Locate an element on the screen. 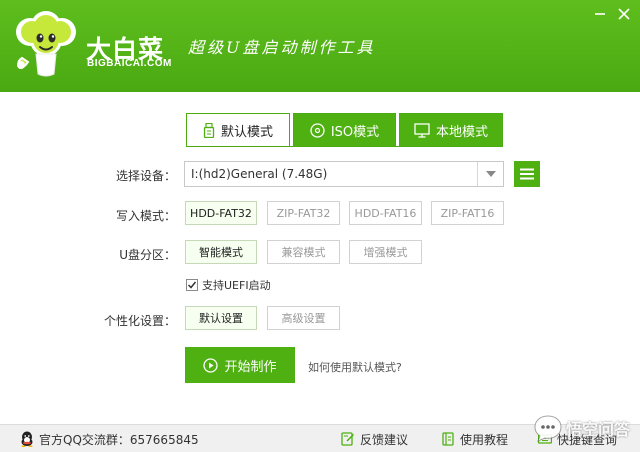 This screenshot has width=640, height=452. minimize-button is located at coordinates (600, 14).